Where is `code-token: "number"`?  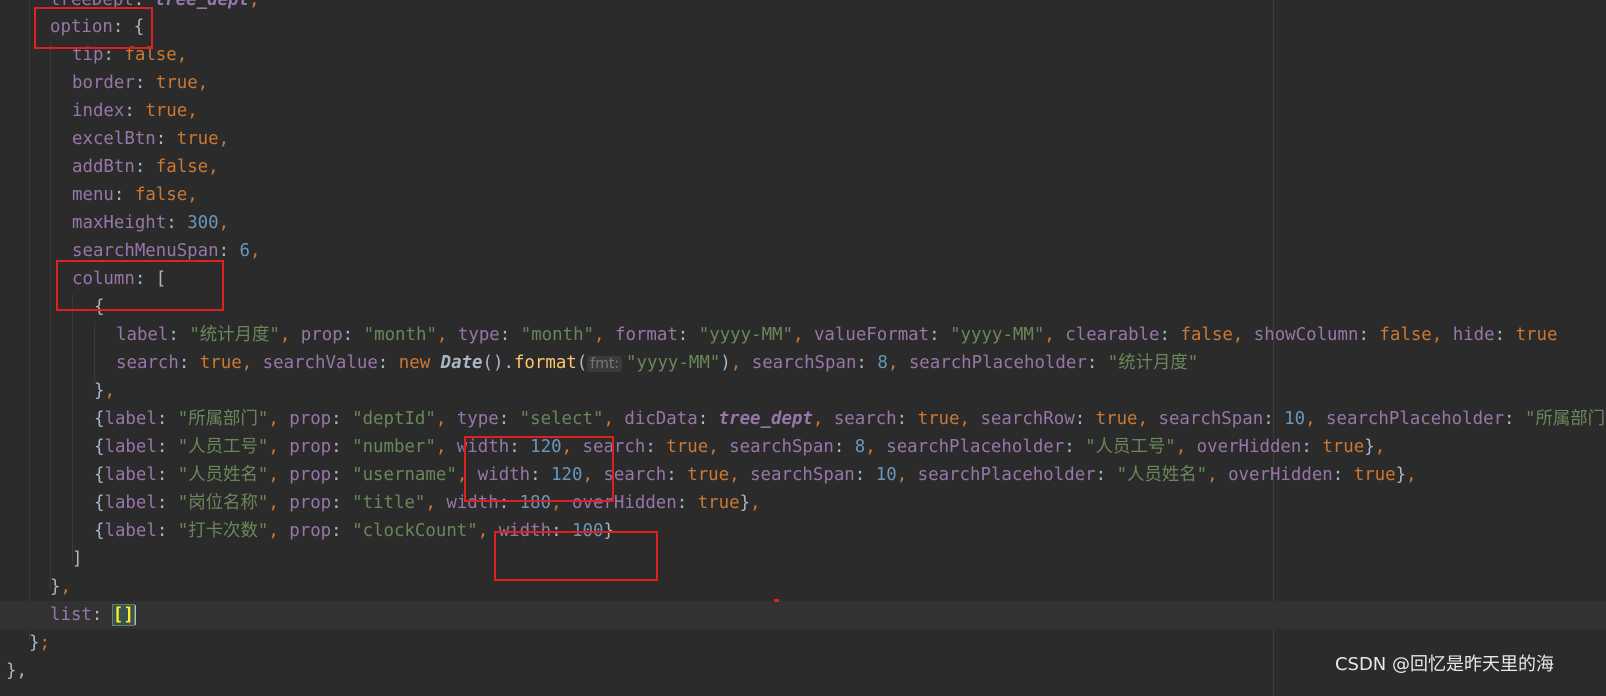 code-token: "number" is located at coordinates (394, 447).